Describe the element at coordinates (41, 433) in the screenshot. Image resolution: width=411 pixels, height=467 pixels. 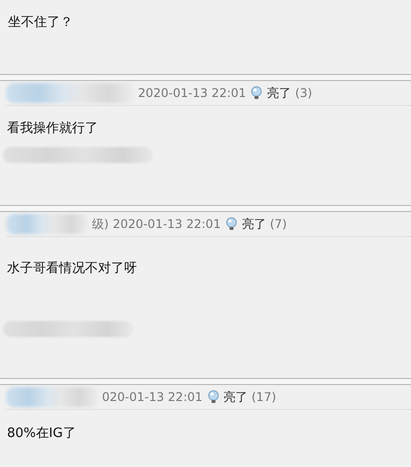
I see `reply-text: 80%在IG了` at that location.